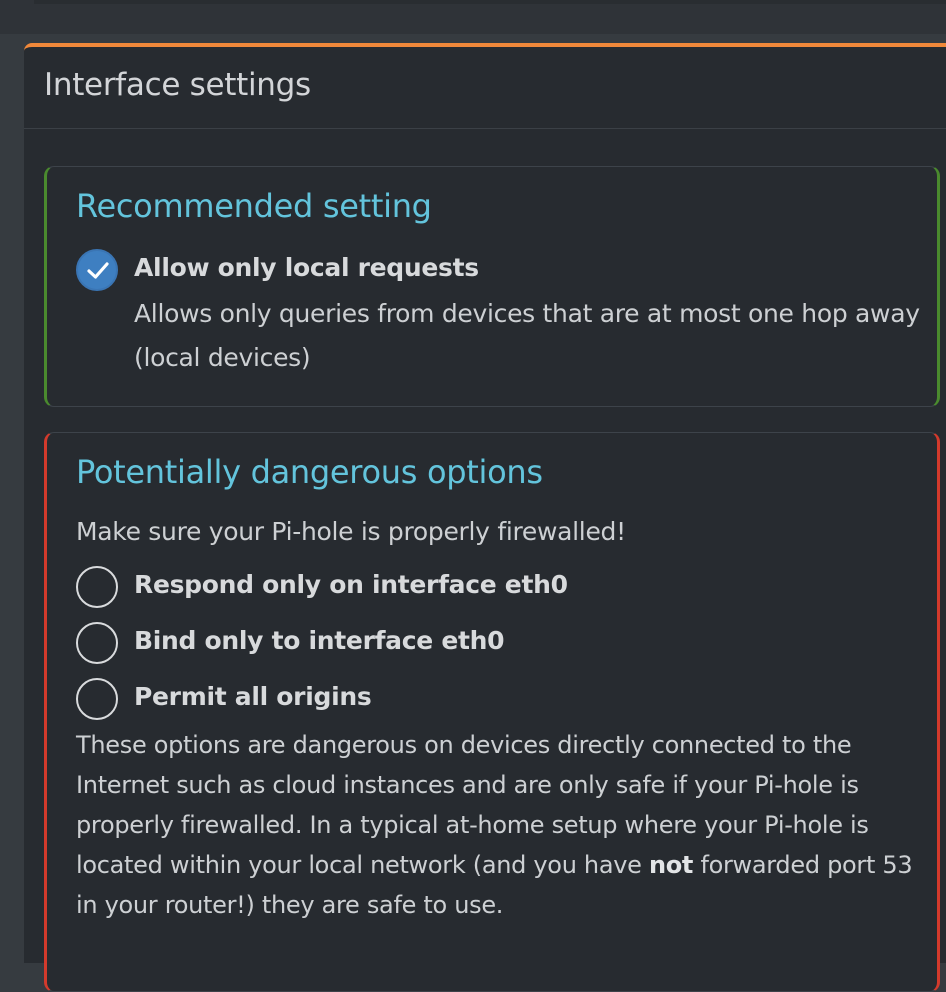  I want to click on permit-all-origins-label: Permit all origins, so click(253, 696).